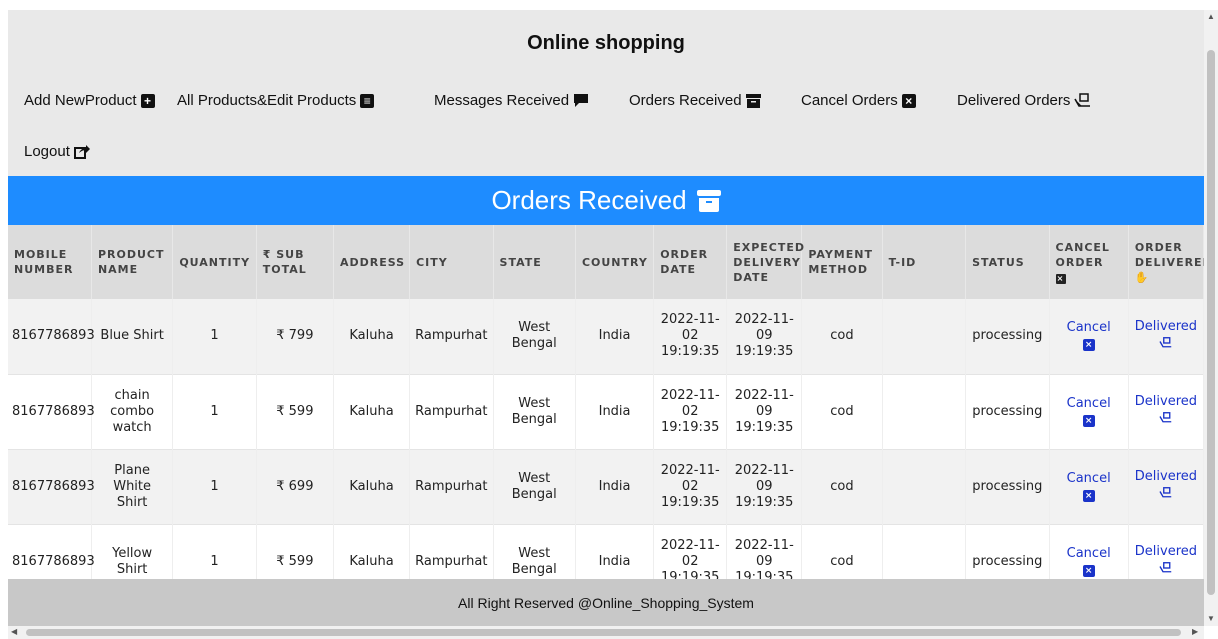 Image resolution: width=1218 pixels, height=639 pixels. Describe the element at coordinates (589, 200) in the screenshot. I see `banner-title: Orders Received` at that location.